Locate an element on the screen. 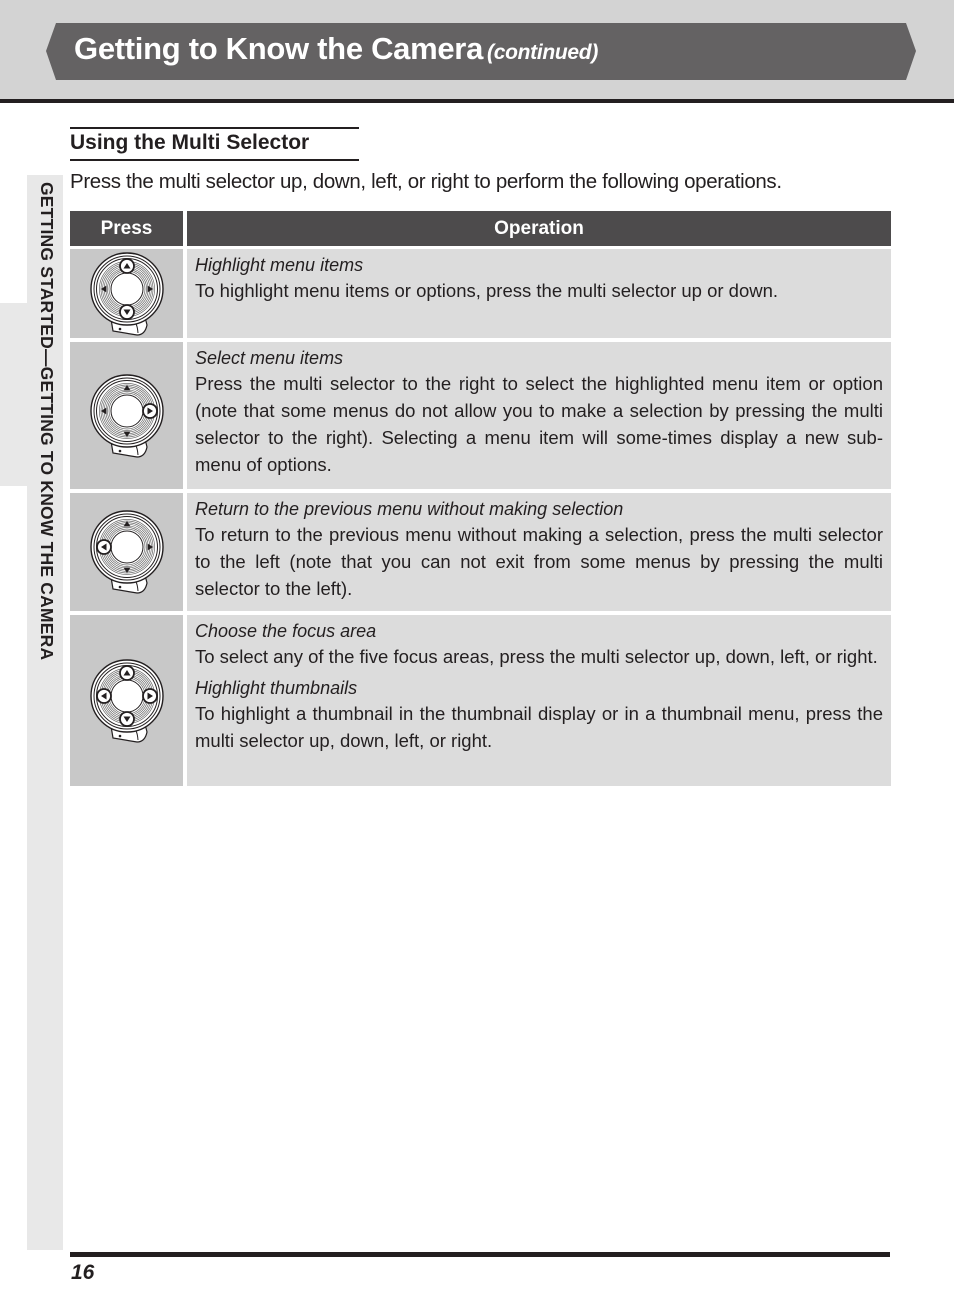  side-tab-notch is located at coordinates (13, 394).